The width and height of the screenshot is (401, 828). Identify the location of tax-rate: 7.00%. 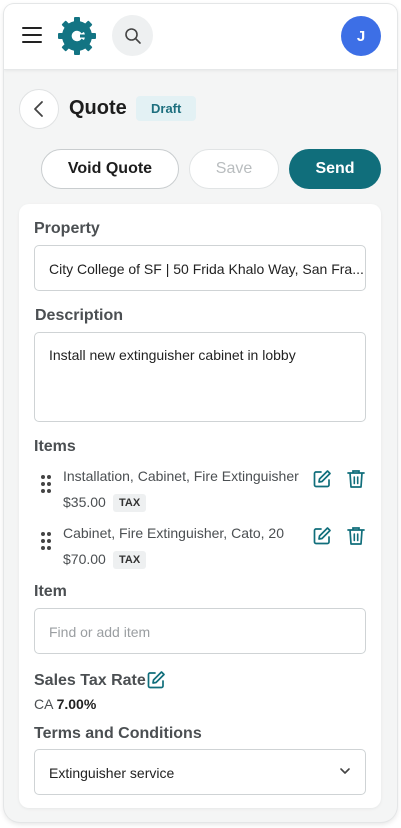
(76, 704).